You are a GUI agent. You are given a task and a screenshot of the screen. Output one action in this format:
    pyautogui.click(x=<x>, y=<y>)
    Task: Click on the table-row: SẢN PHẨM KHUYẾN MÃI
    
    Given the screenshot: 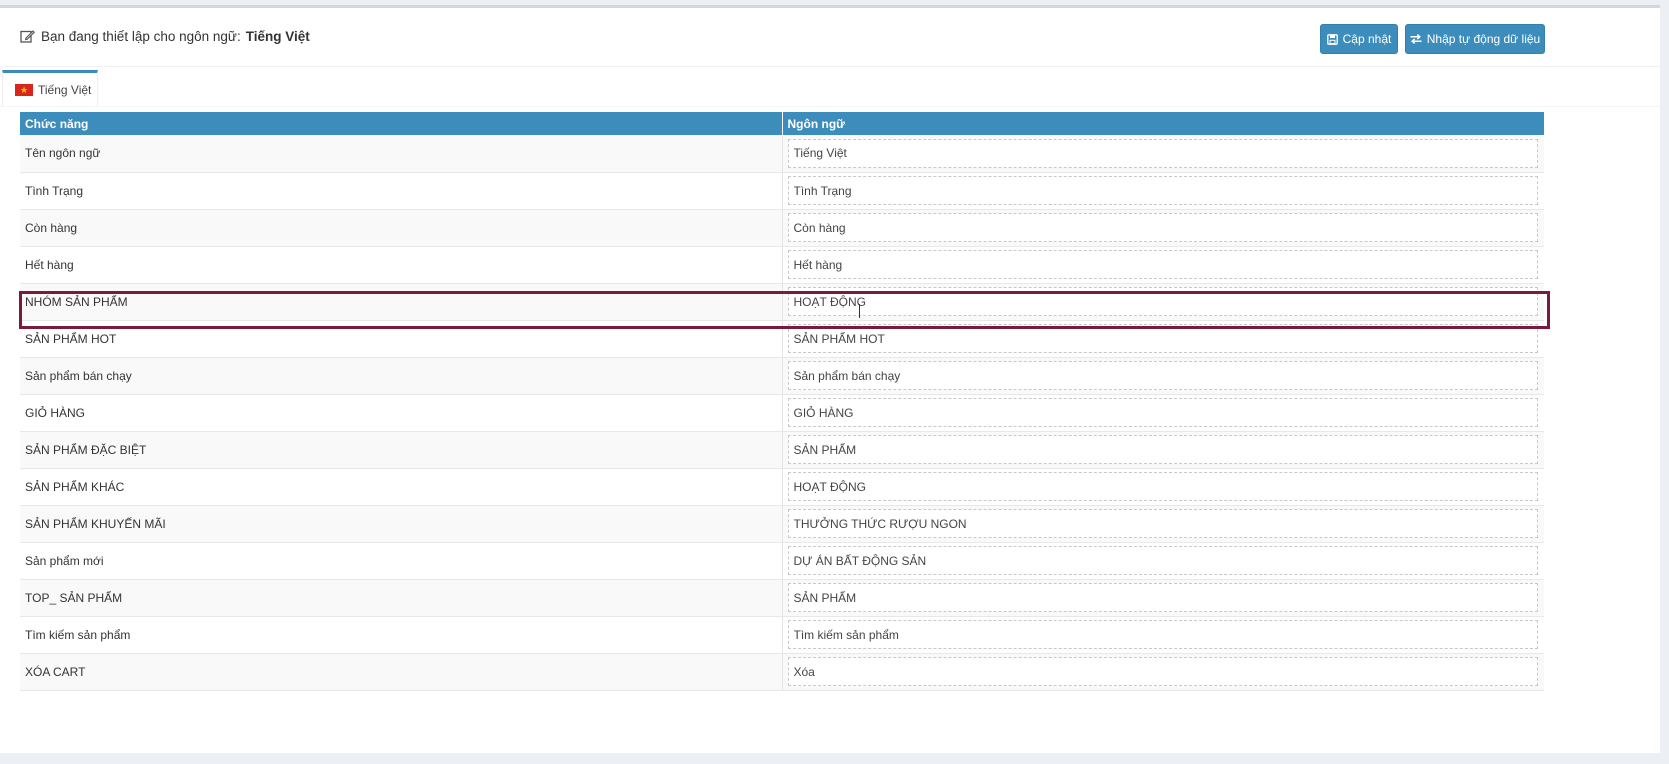 What is the action you would take?
    pyautogui.click(x=782, y=524)
    